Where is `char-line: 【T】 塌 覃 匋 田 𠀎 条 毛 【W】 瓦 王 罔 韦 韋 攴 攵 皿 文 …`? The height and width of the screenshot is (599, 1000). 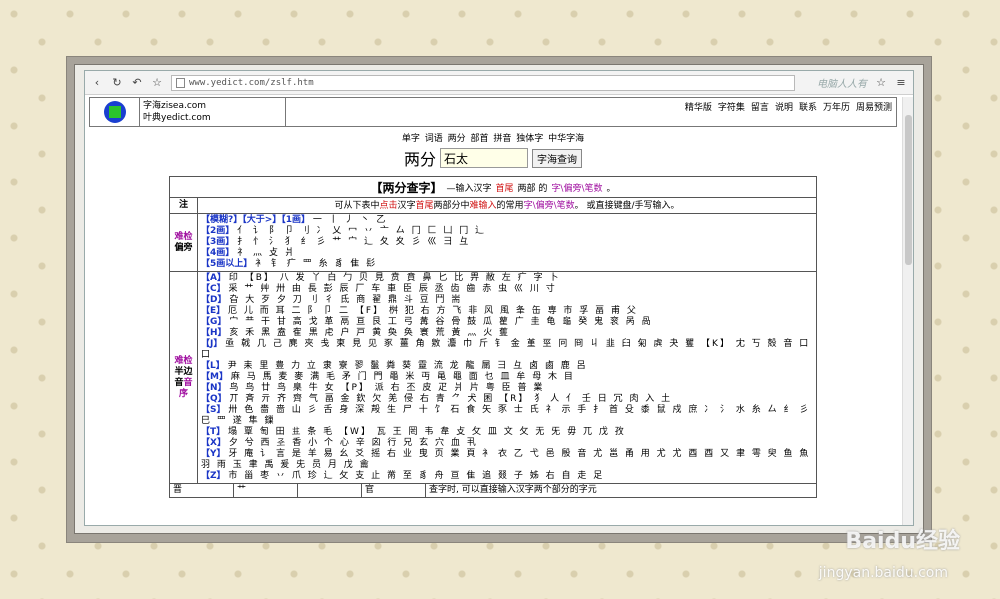
char-line: 【T】 塌 覃 匋 田 𠀎 条 毛 【W】 瓦 王 罔 韦 韋 攴 攵 皿 文 … is located at coordinates (507, 432).